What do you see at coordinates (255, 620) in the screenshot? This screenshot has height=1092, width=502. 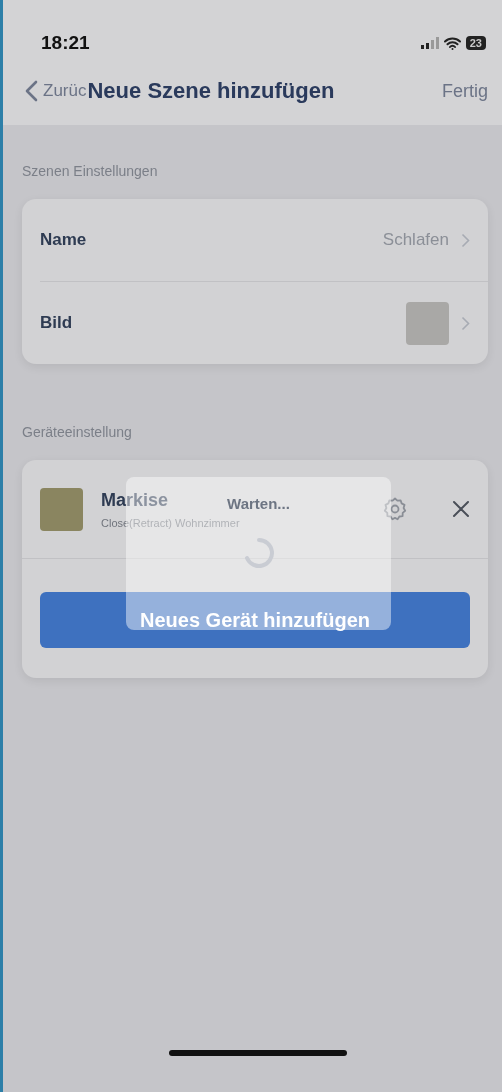 I see `add-device-button: Neues Gerät hinzufügen` at bounding box center [255, 620].